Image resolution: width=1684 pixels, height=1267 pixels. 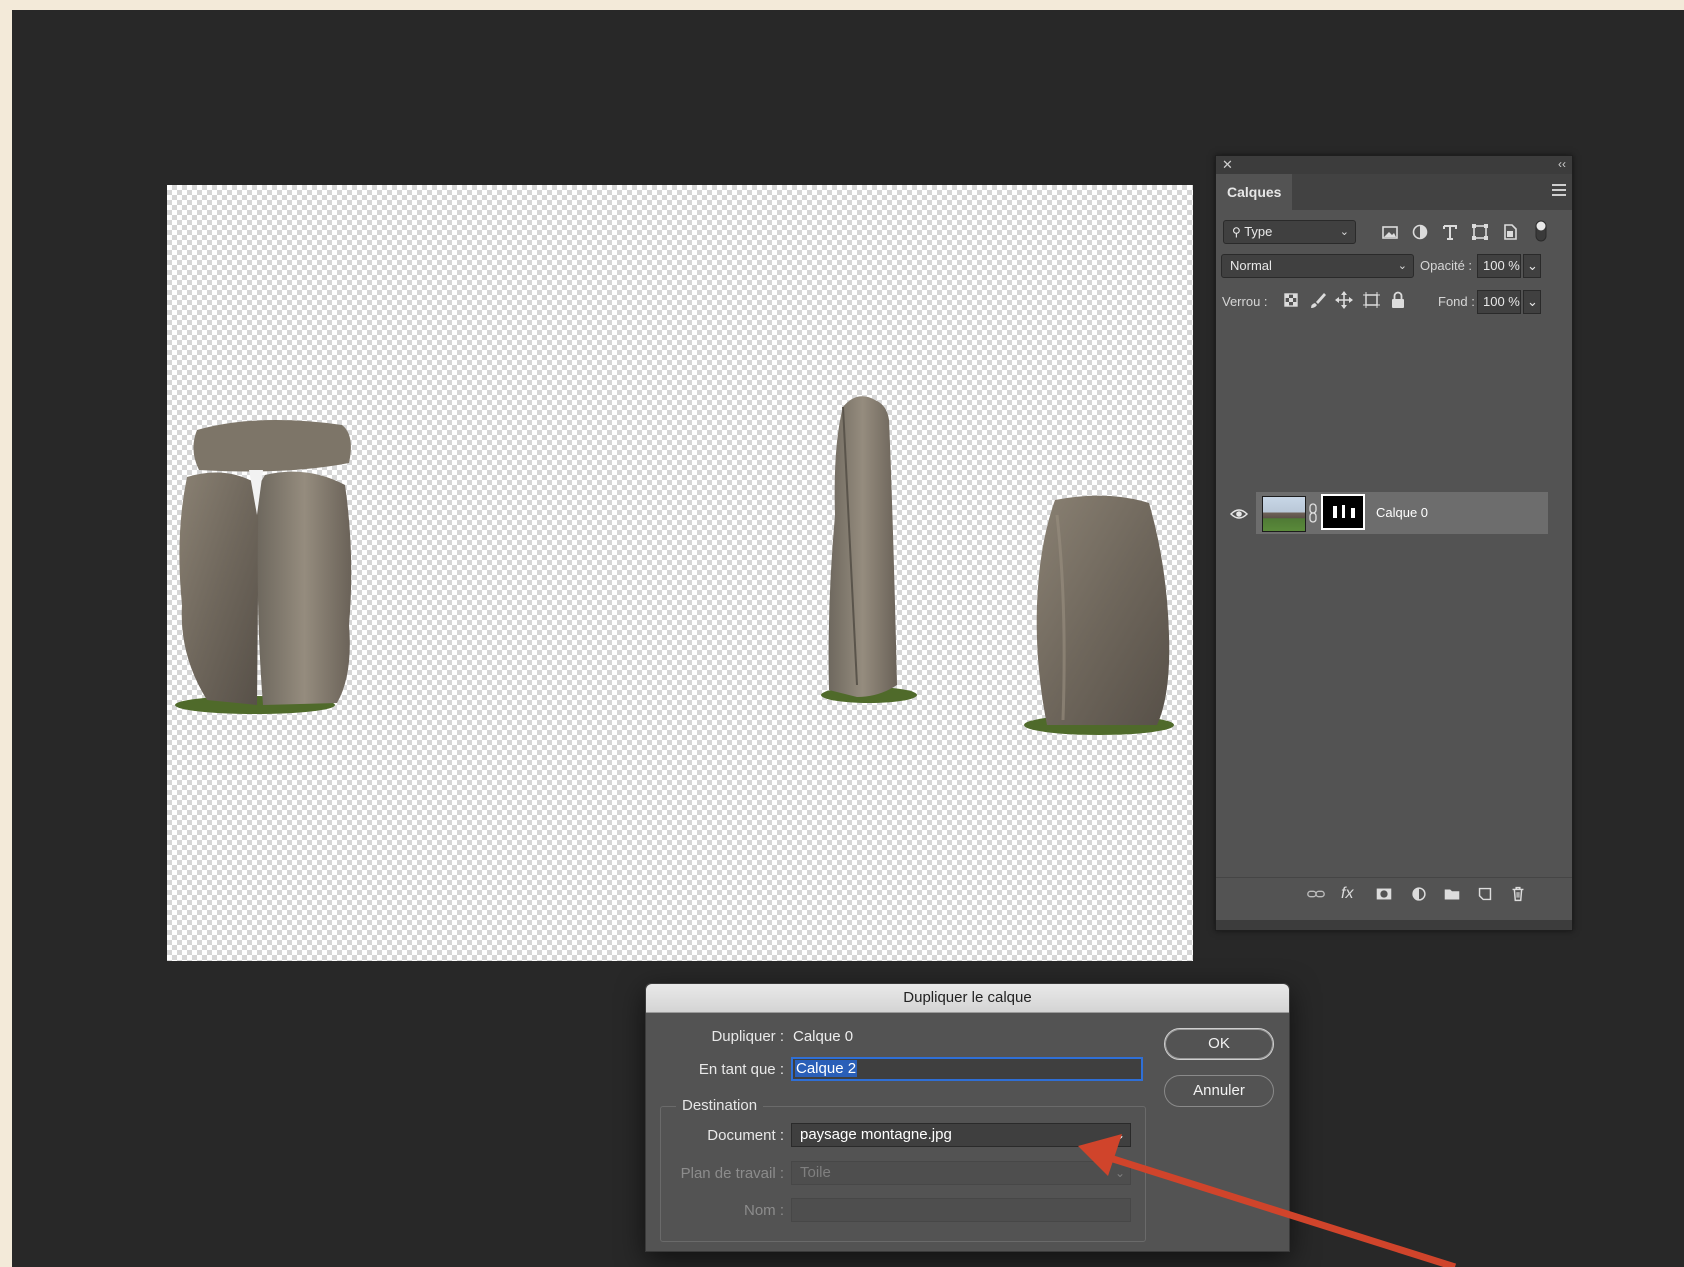 What do you see at coordinates (1289, 232) in the screenshot?
I see `layer-filter-select: ⚲ Type ⌄` at bounding box center [1289, 232].